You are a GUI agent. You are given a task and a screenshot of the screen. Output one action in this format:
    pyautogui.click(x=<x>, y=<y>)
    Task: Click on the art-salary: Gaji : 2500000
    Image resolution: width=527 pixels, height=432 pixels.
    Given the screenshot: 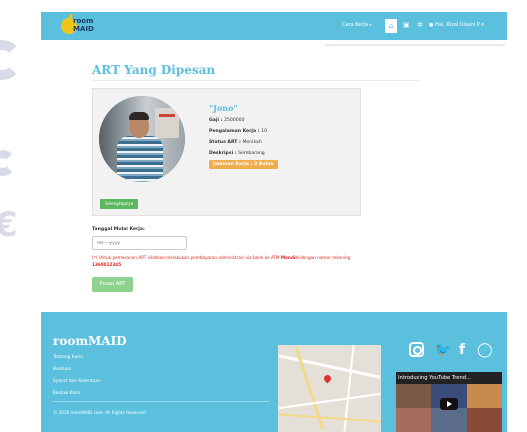 What is the action you would take?
    pyautogui.click(x=227, y=120)
    